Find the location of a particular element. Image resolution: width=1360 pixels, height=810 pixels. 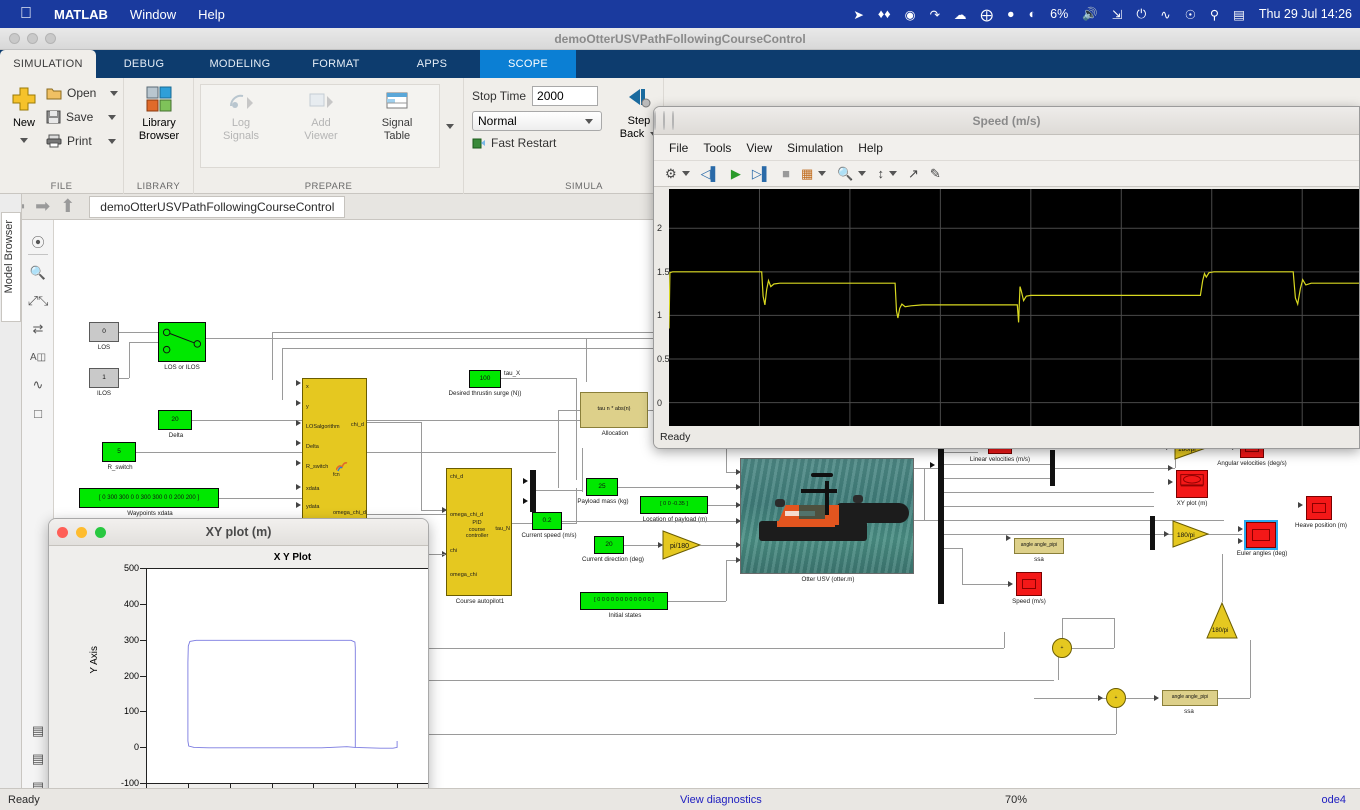

config-chevron-down-icon is located at coordinates (685, 173).